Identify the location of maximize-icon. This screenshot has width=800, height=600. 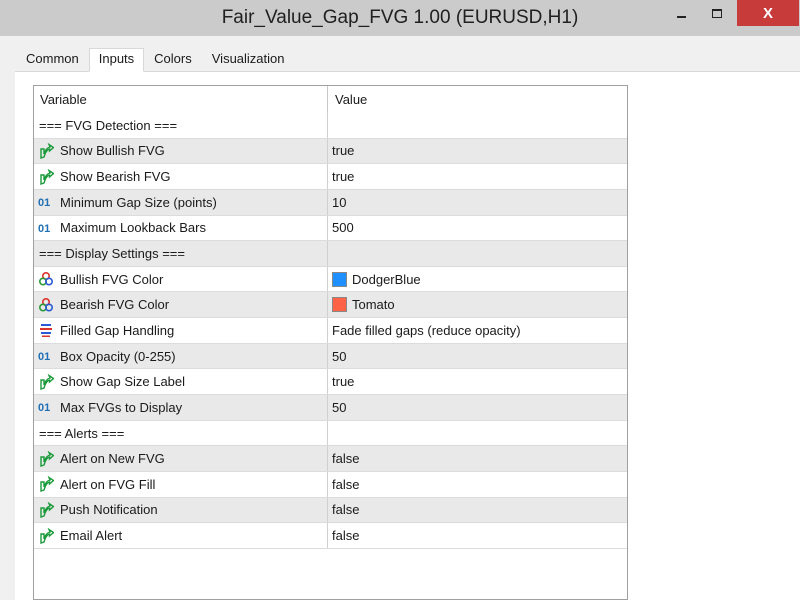
(717, 13).